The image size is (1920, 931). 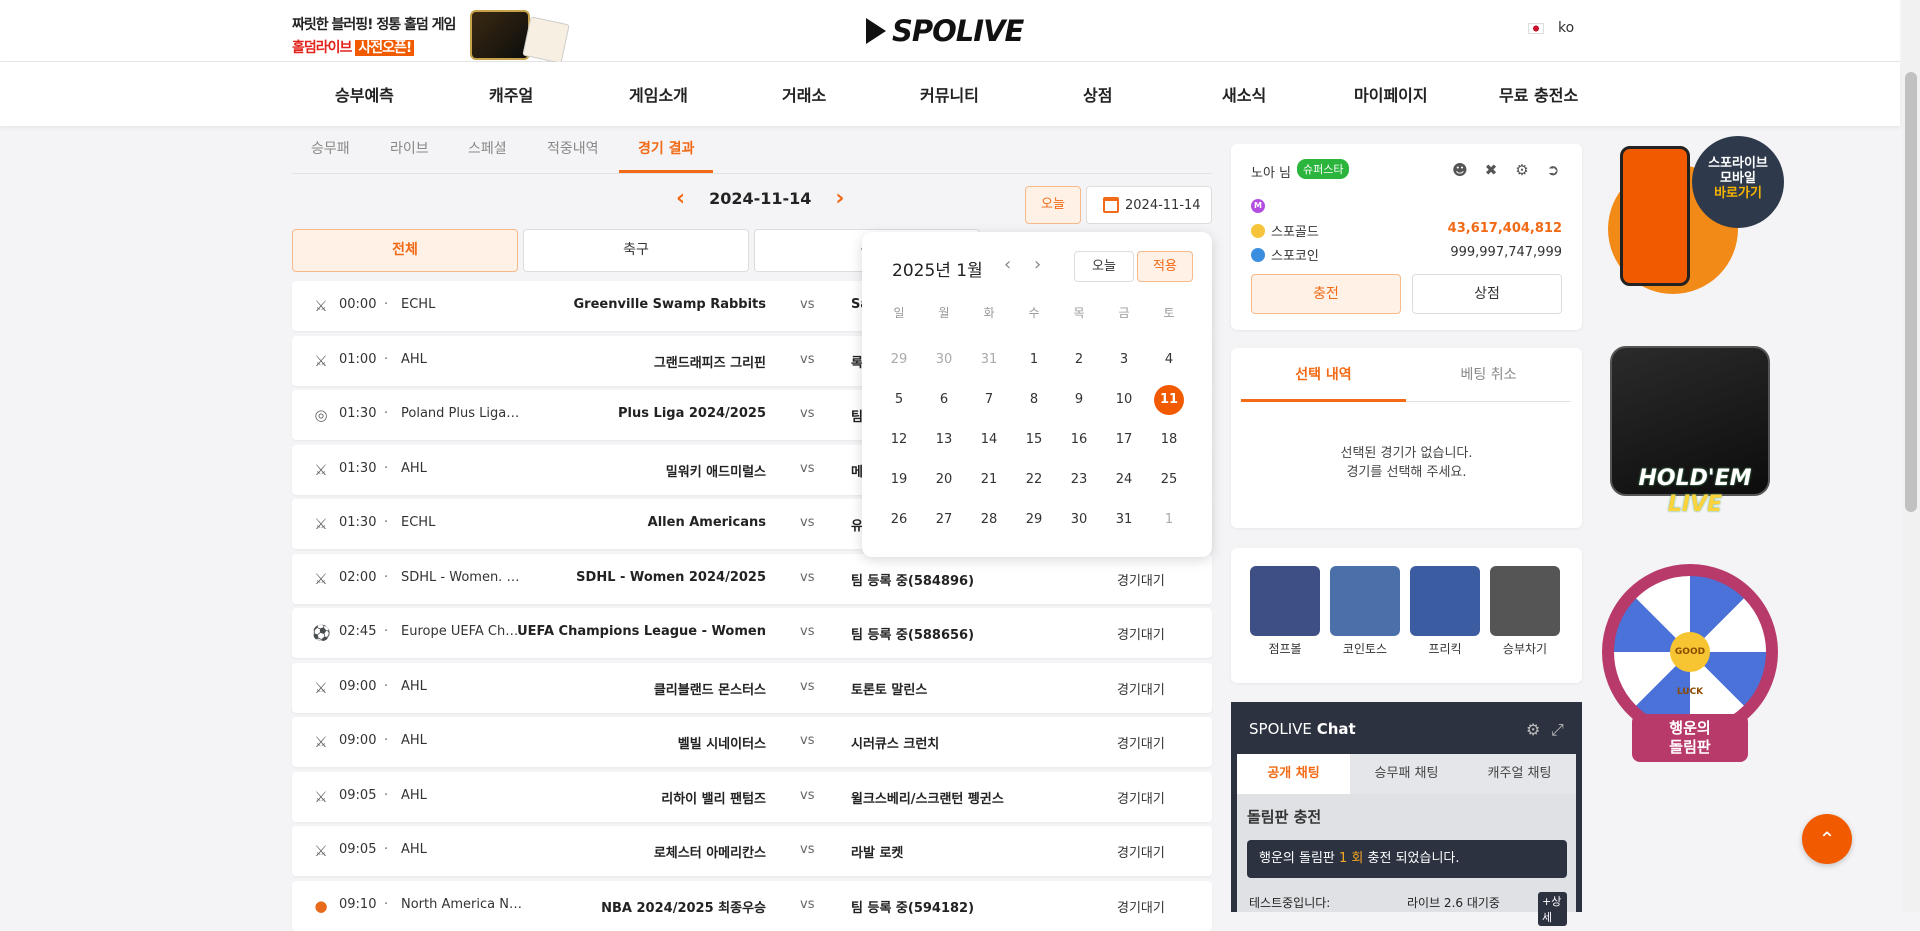 What do you see at coordinates (944, 520) in the screenshot?
I see `calendar-day: 27` at bounding box center [944, 520].